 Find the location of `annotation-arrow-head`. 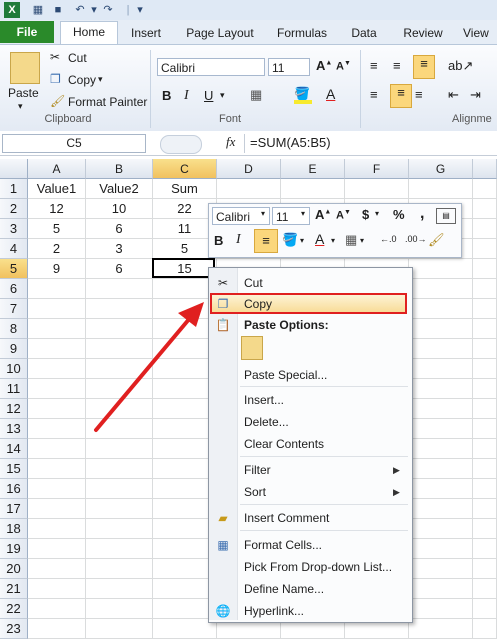

annotation-arrow-head is located at coordinates (191, 314).